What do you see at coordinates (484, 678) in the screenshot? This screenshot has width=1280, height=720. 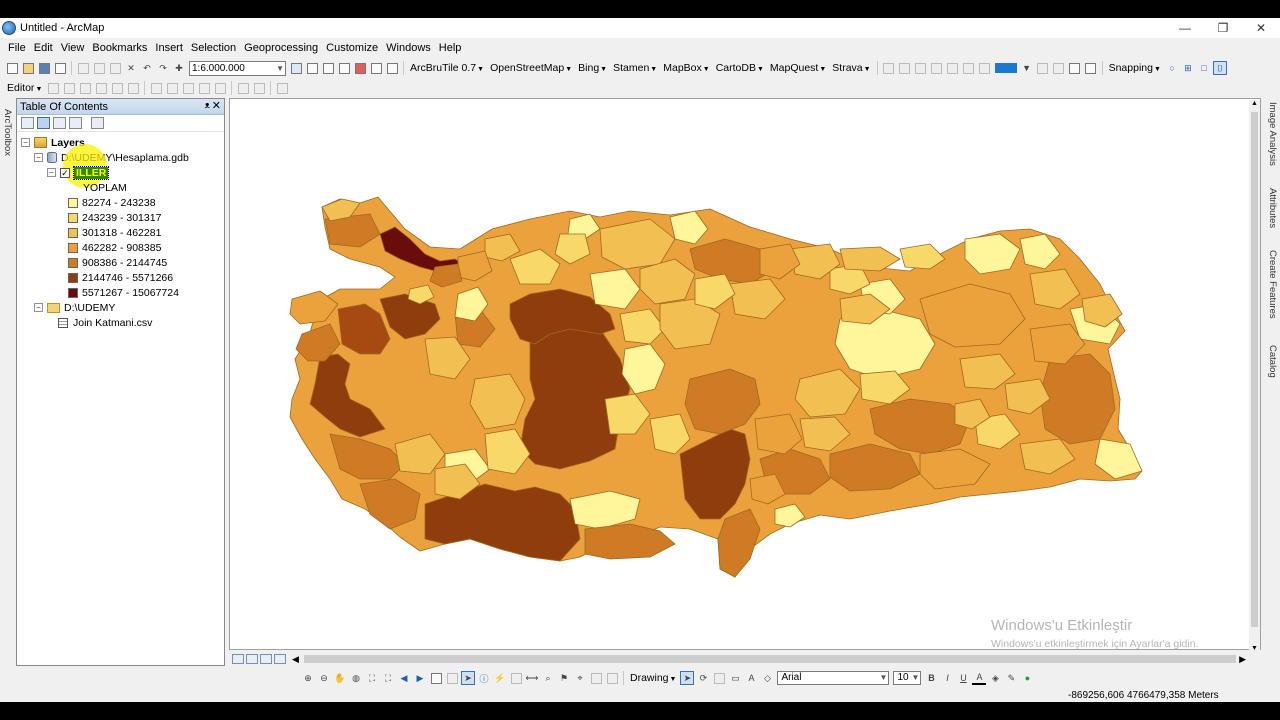 I see `identify-icon: ⓘ` at bounding box center [484, 678].